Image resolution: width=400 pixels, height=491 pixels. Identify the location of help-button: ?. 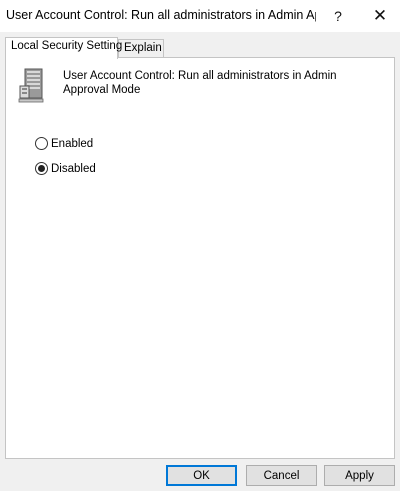
(338, 16).